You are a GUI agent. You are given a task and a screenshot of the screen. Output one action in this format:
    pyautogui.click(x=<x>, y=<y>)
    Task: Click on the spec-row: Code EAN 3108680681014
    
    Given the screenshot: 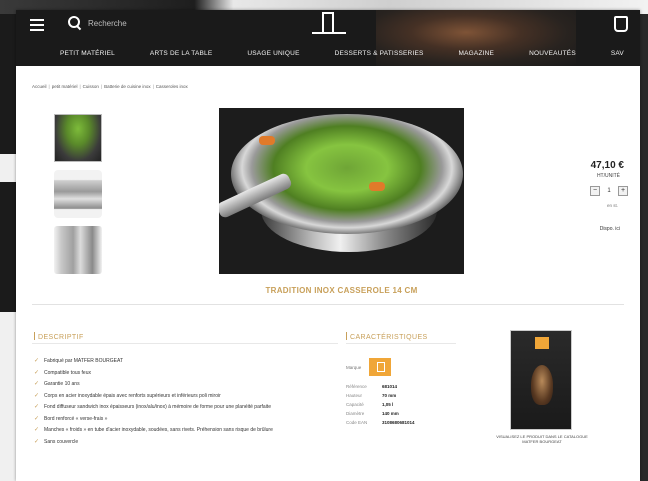 What is the action you would take?
    pyautogui.click(x=380, y=422)
    